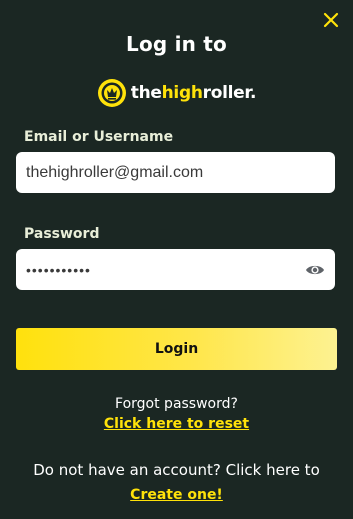 The width and height of the screenshot is (353, 519). I want to click on signup-prompt-text: Do not have an account? Click here to, so click(176, 470).